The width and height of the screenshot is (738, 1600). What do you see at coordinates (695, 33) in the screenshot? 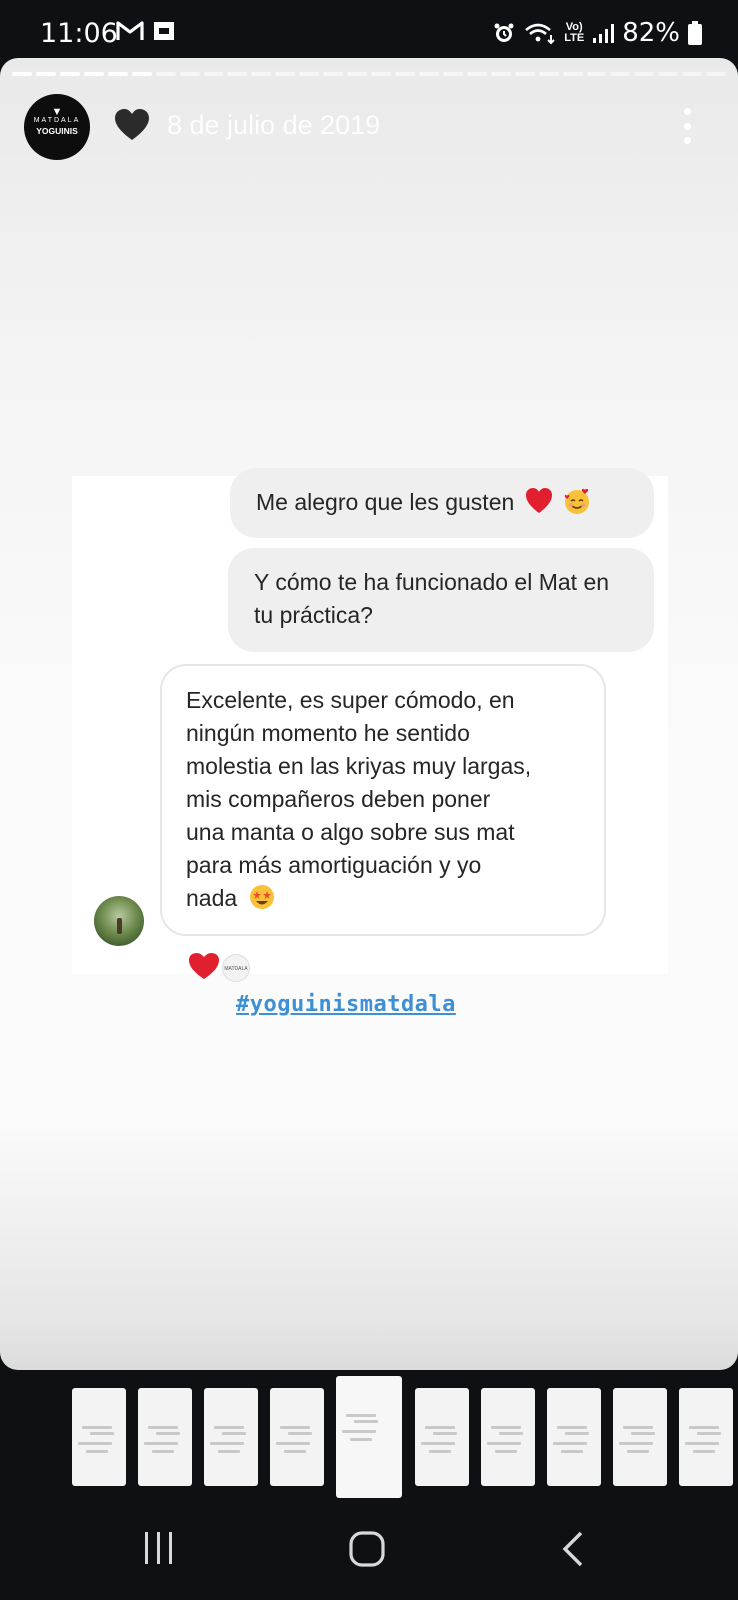
I see `battery-icon` at bounding box center [695, 33].